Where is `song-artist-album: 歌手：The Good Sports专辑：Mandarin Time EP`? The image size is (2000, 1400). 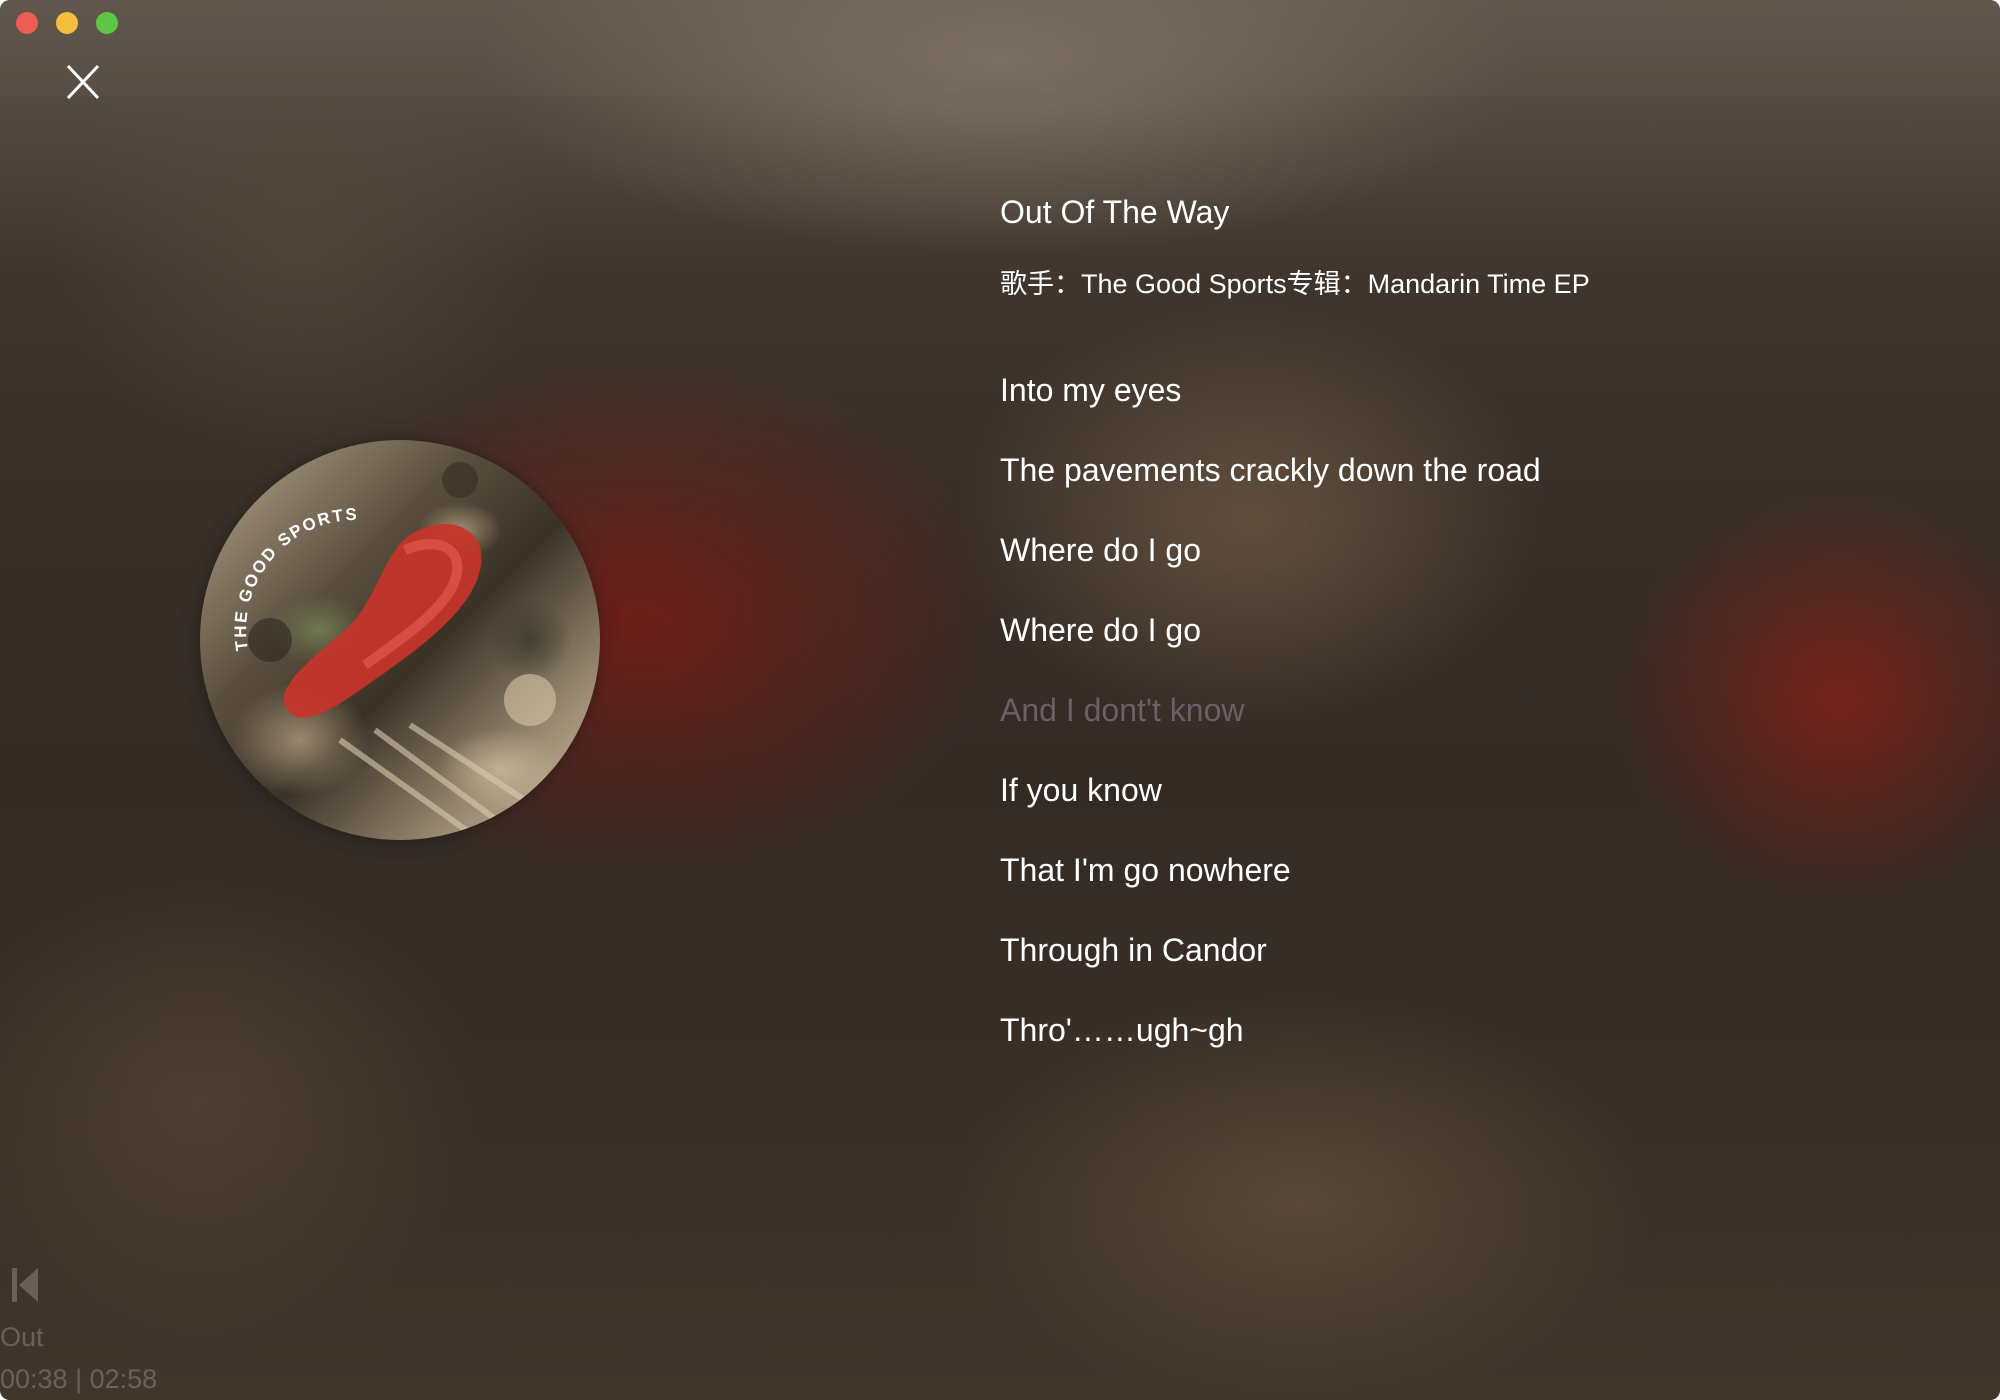
song-artist-album: 歌手：The Good Sports专辑：Mandarin Time EP is located at coordinates (1295, 284).